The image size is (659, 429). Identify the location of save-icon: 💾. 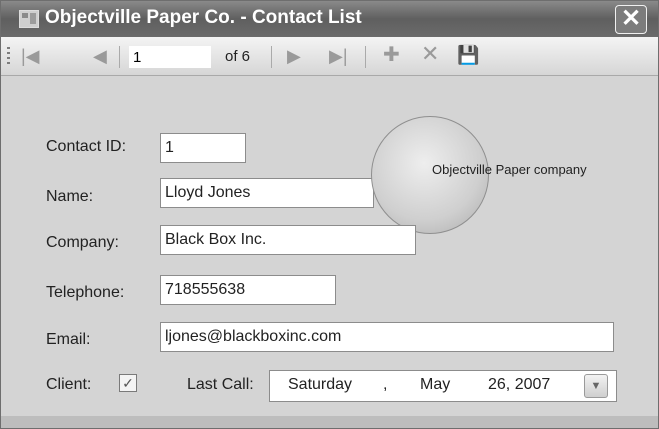
(468, 55).